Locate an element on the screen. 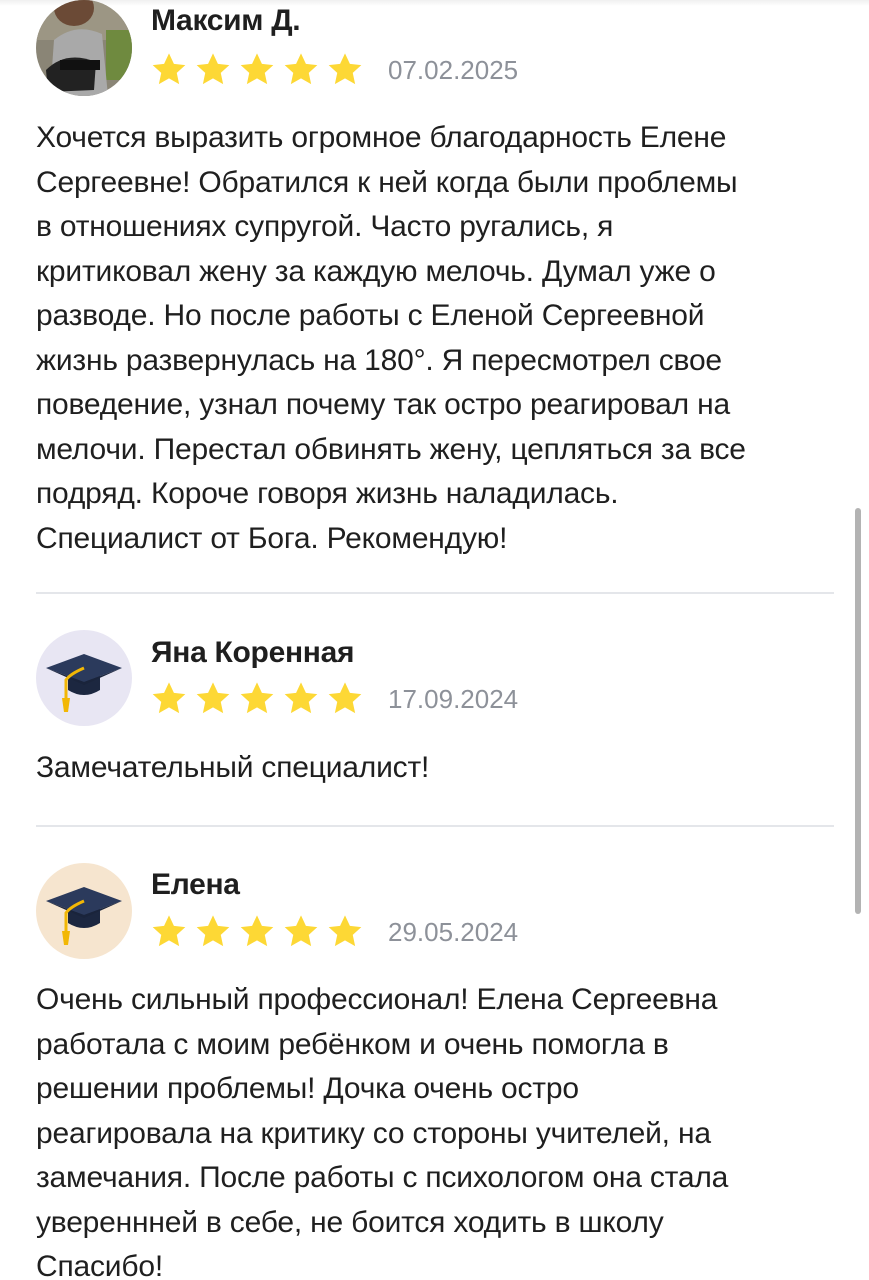 Image resolution: width=869 pixels, height=1280 pixels. review-date: 07.02.2025 is located at coordinates (453, 70).